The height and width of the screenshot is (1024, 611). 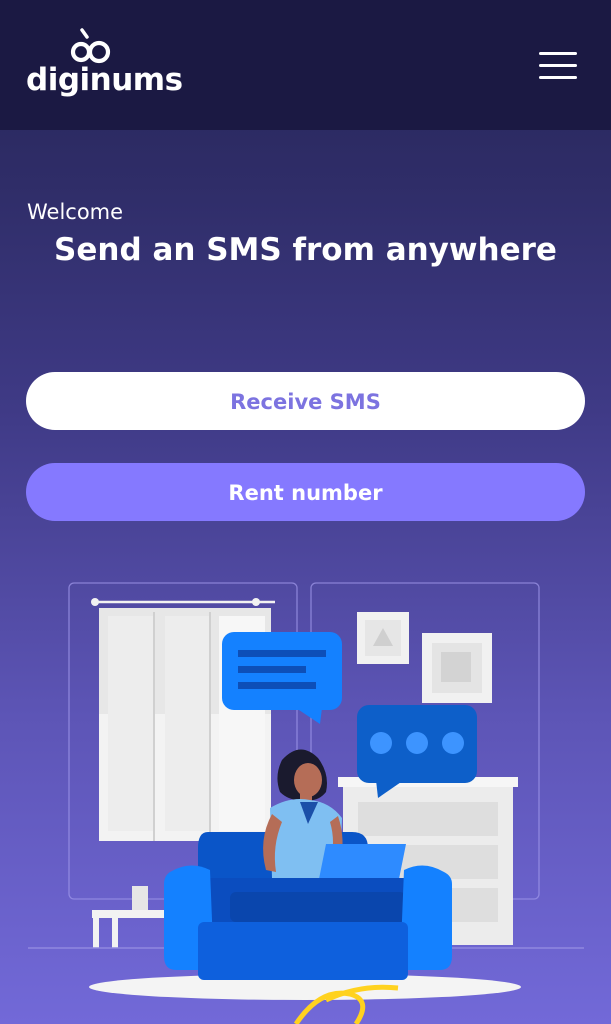 I want to click on top-bar: diginums, so click(x=305, y=65).